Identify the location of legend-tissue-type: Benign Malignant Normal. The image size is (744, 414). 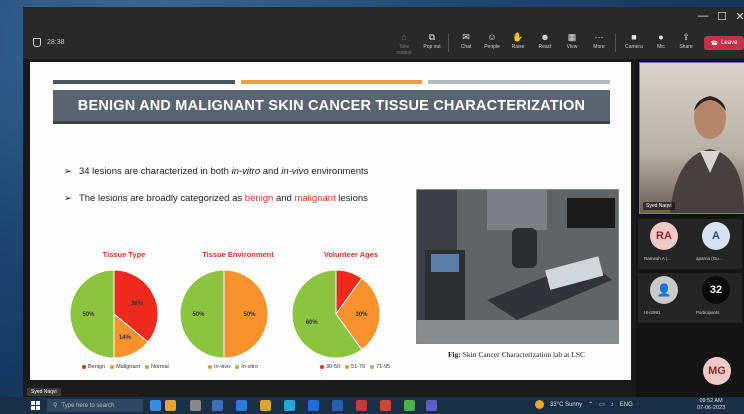
(125, 367).